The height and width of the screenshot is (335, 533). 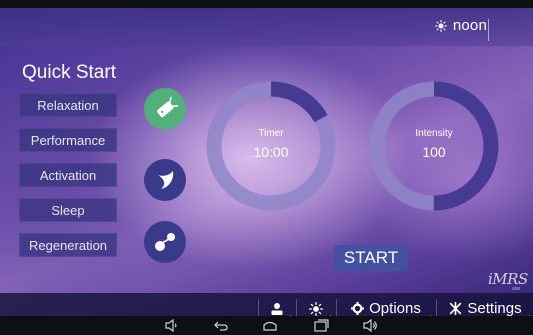 I want to click on intensity-value: 100, so click(x=434, y=152).